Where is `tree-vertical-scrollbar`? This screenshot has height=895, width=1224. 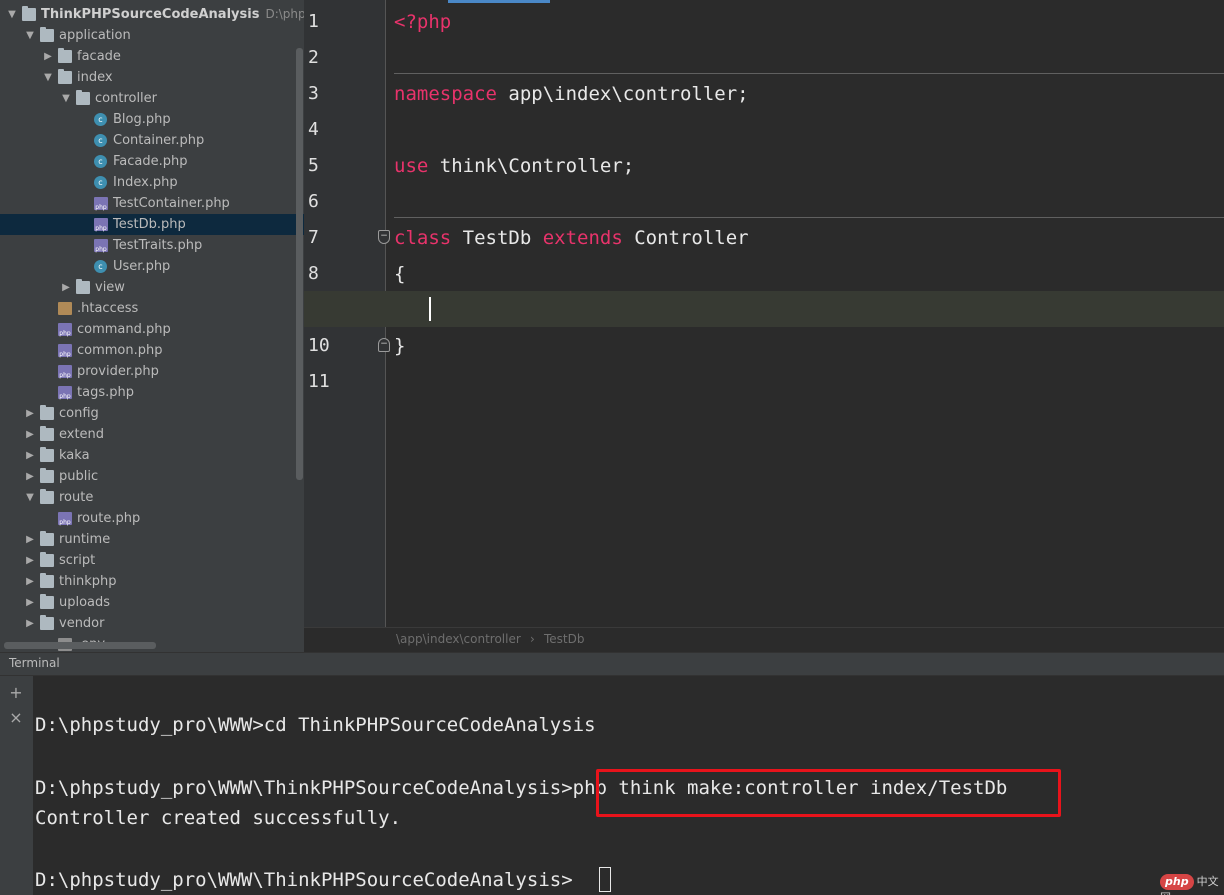
tree-vertical-scrollbar is located at coordinates (299, 264).